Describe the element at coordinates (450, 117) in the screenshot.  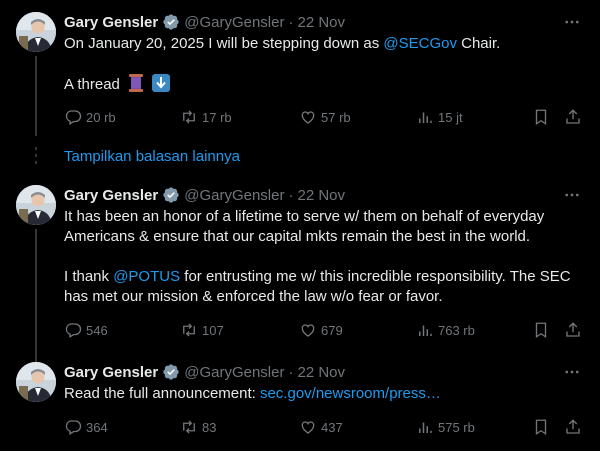
I see `view-count: 15 jt` at that location.